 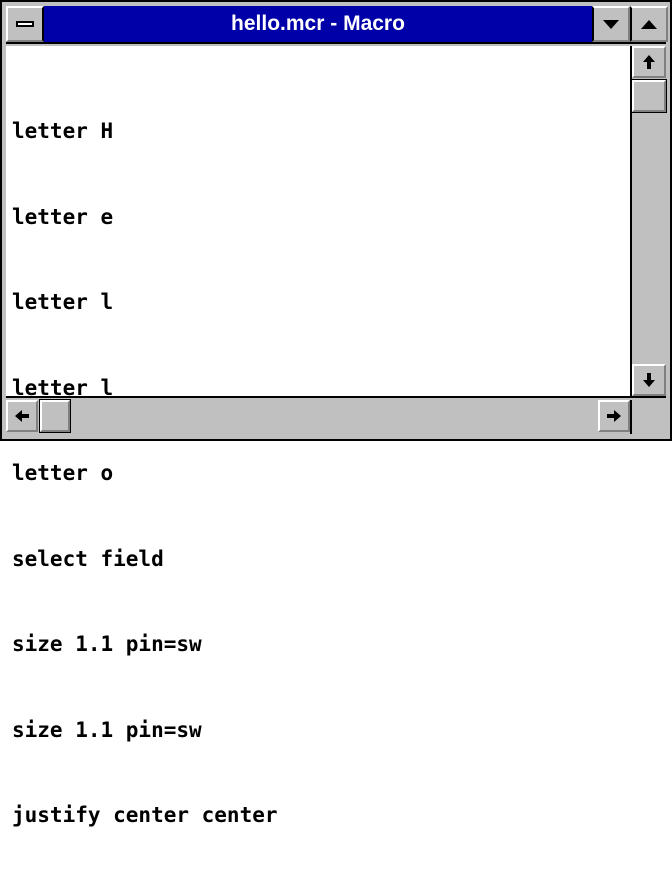 I want to click on scroll-left-button, so click(x=22, y=416).